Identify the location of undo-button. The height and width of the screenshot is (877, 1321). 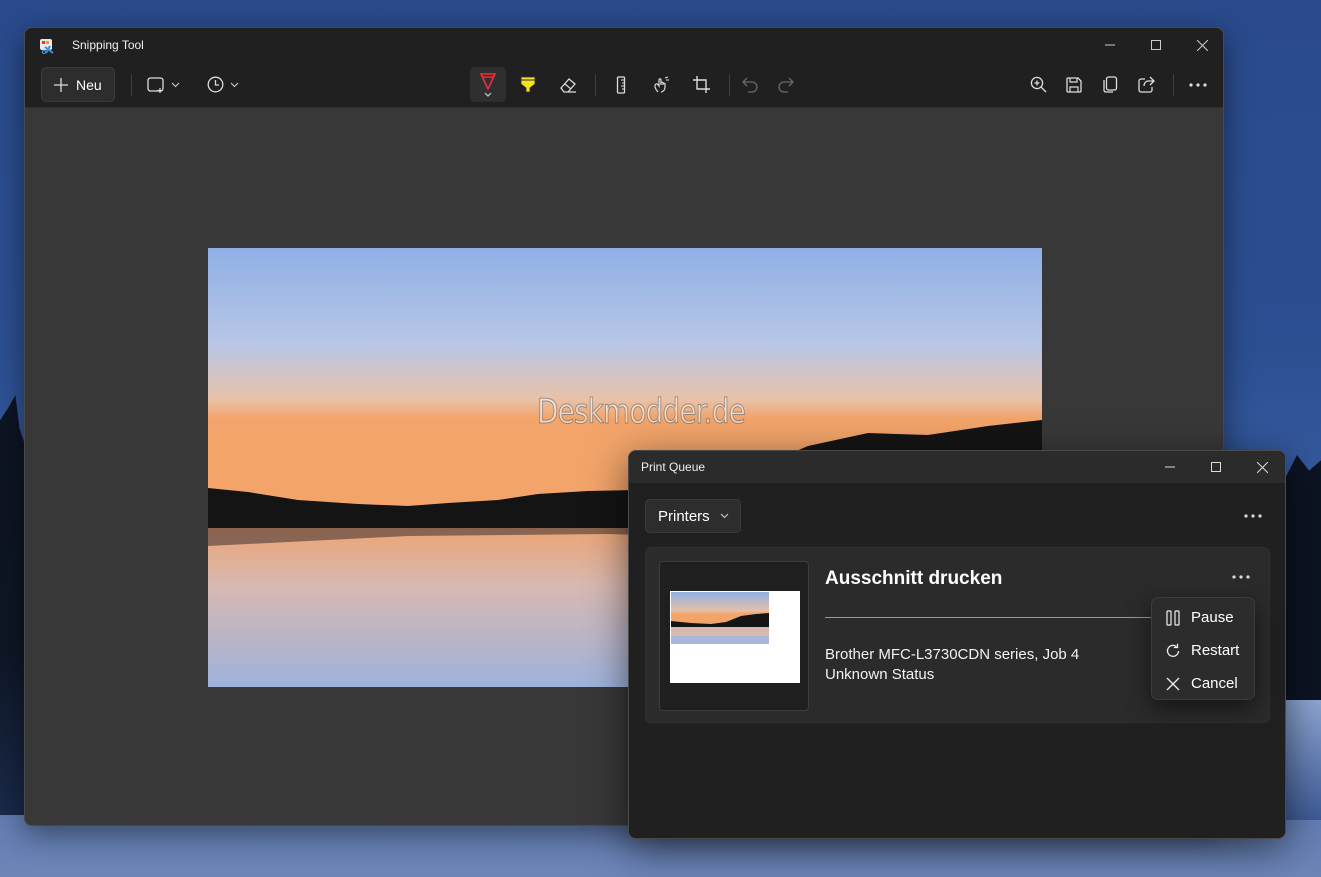
(750, 84).